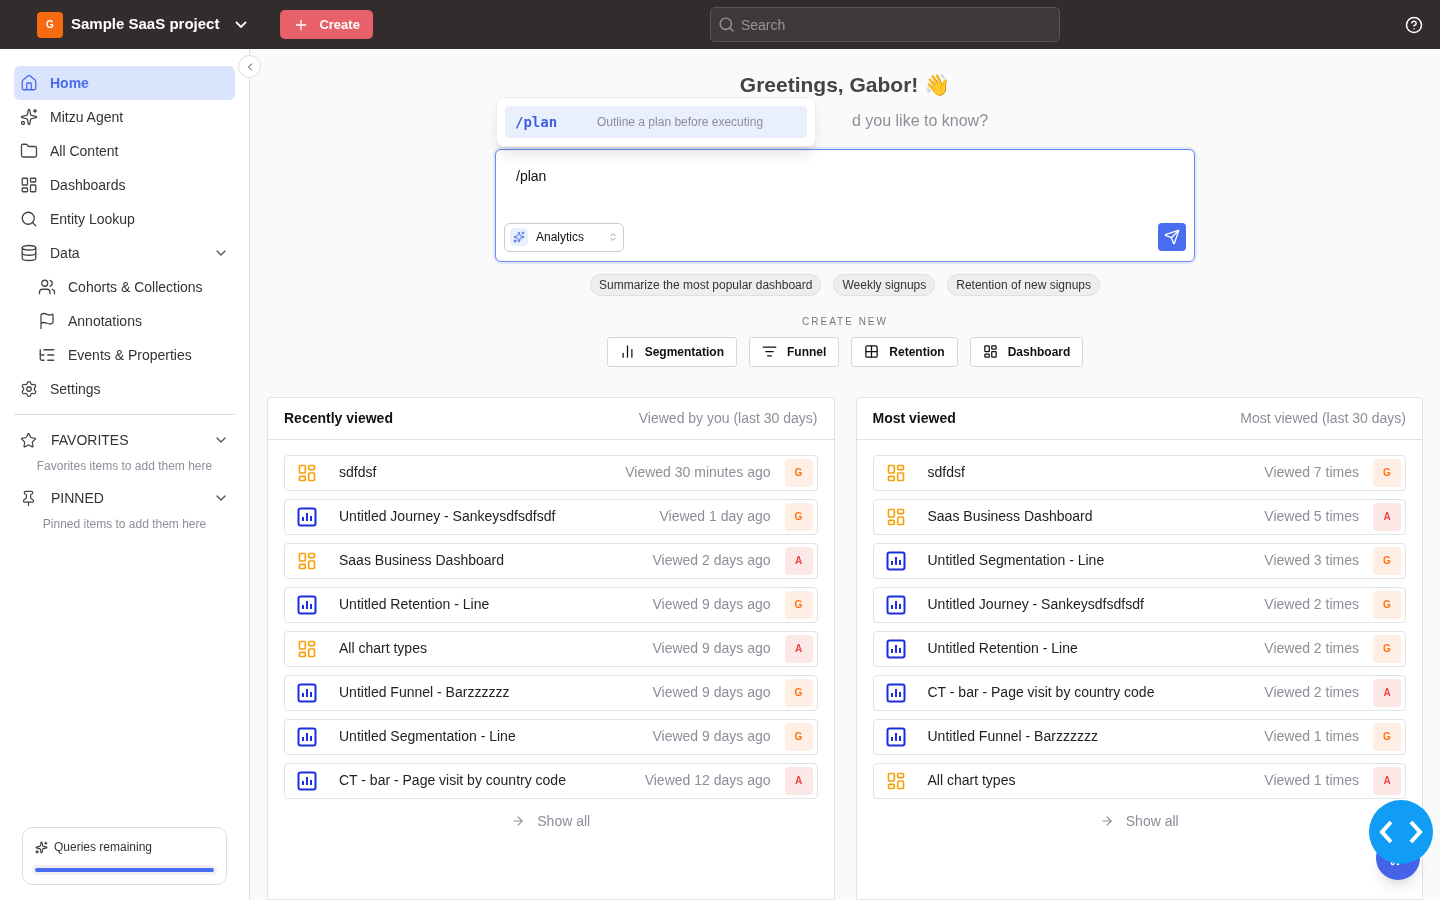  What do you see at coordinates (1139, 604) in the screenshot?
I see `content-row: Untitled Journey - Sankeysdfsdfsdf Viewed 2 times G` at bounding box center [1139, 604].